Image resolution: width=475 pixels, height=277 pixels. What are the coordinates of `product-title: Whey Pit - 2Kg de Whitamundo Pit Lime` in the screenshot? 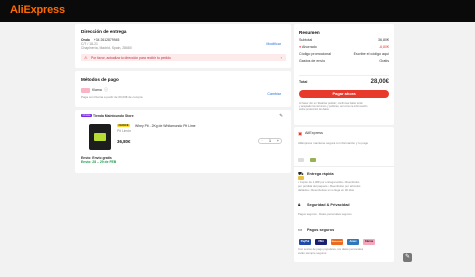 It's located at (165, 126).